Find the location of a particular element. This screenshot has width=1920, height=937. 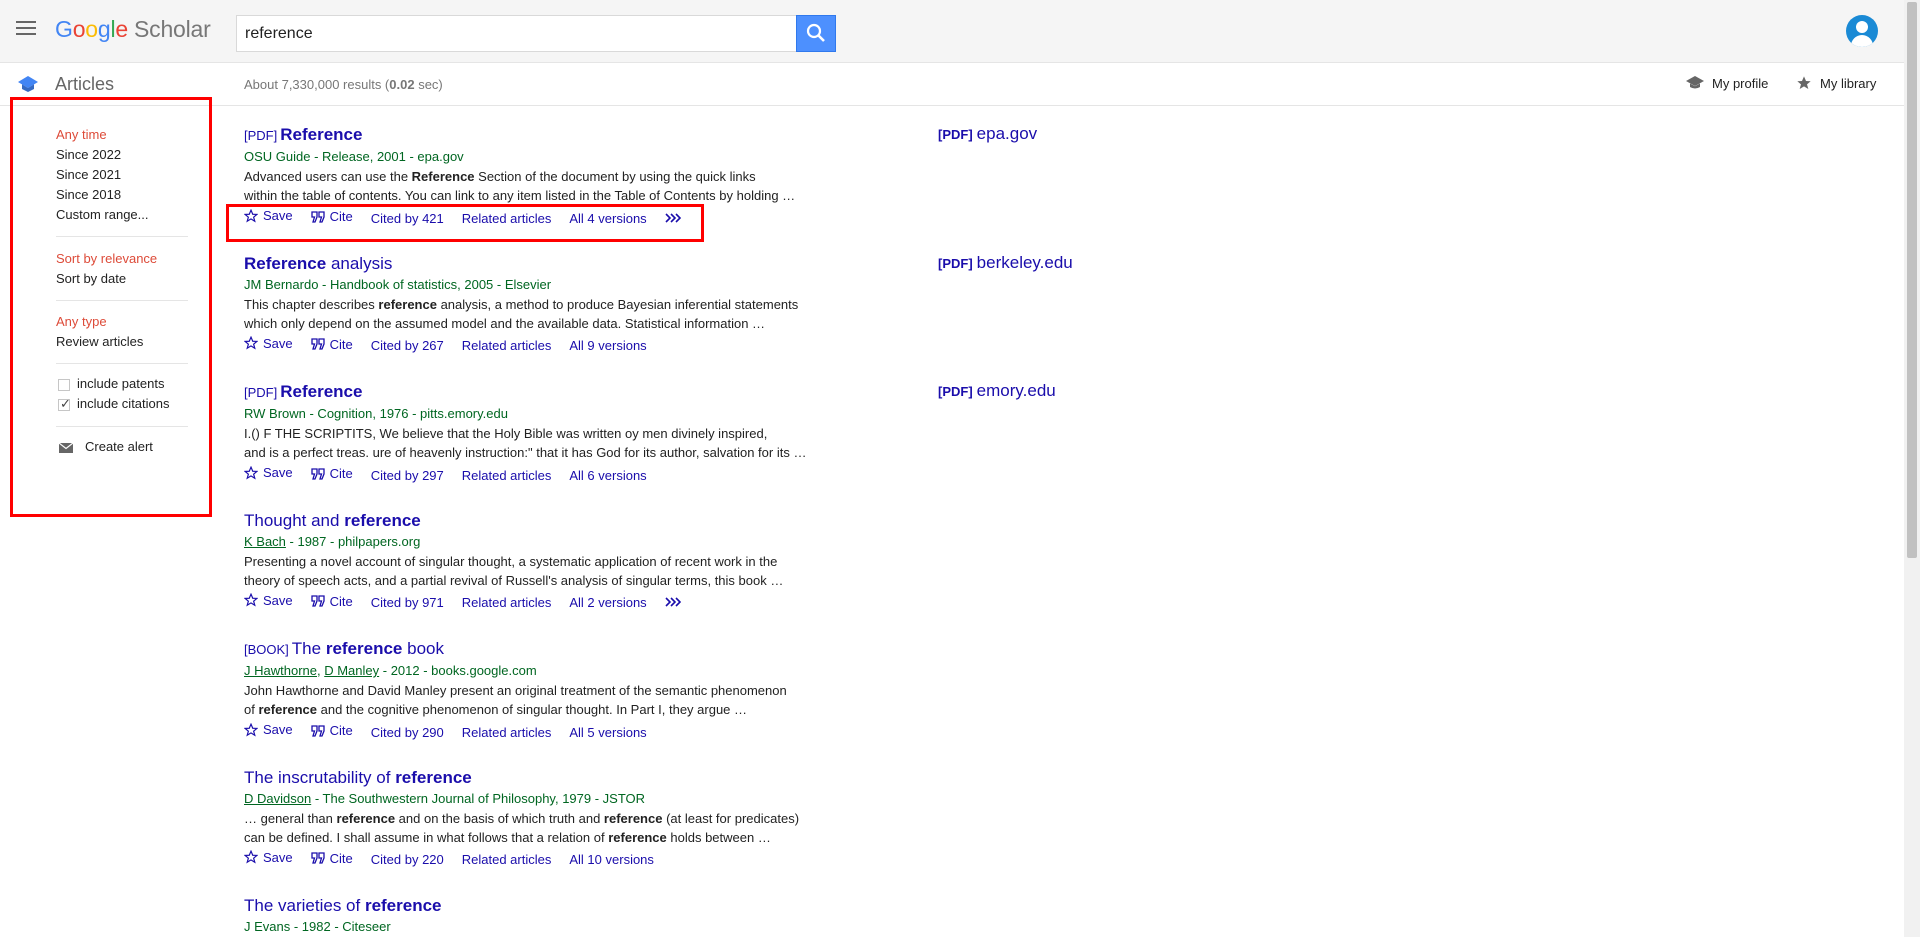

author-link: K Bach is located at coordinates (265, 541).